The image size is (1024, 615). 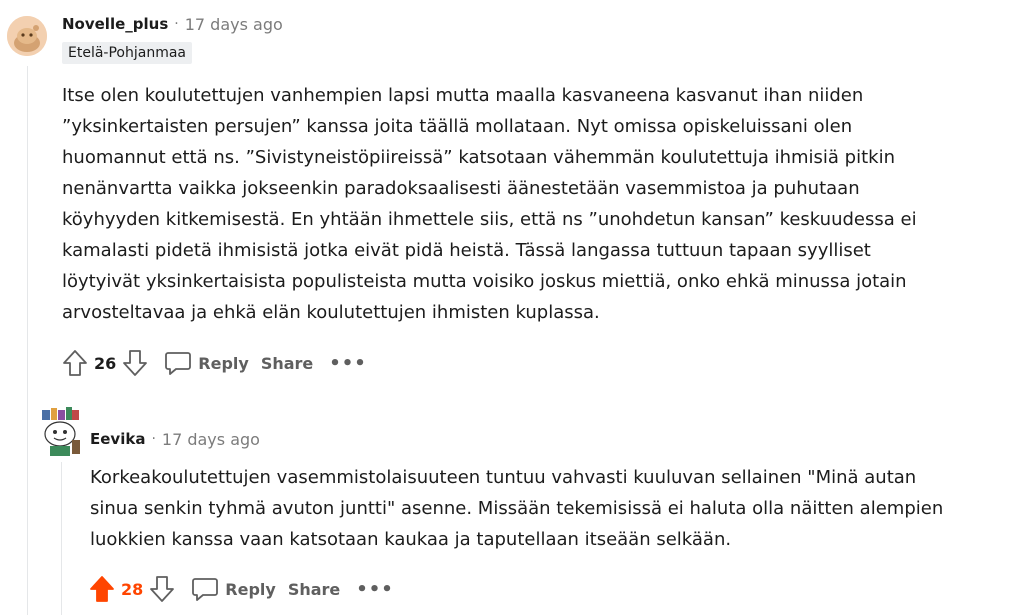 What do you see at coordinates (115, 24) in the screenshot?
I see `username: Novelle_plus` at bounding box center [115, 24].